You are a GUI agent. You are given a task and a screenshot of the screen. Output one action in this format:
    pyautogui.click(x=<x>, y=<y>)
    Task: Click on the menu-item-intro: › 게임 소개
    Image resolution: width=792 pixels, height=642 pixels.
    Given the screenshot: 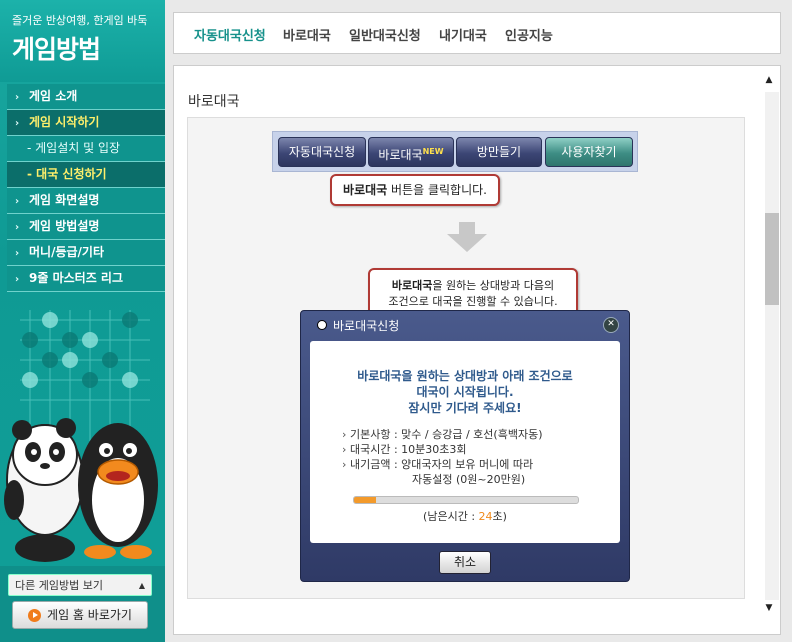 What is the action you would take?
    pyautogui.click(x=86, y=97)
    